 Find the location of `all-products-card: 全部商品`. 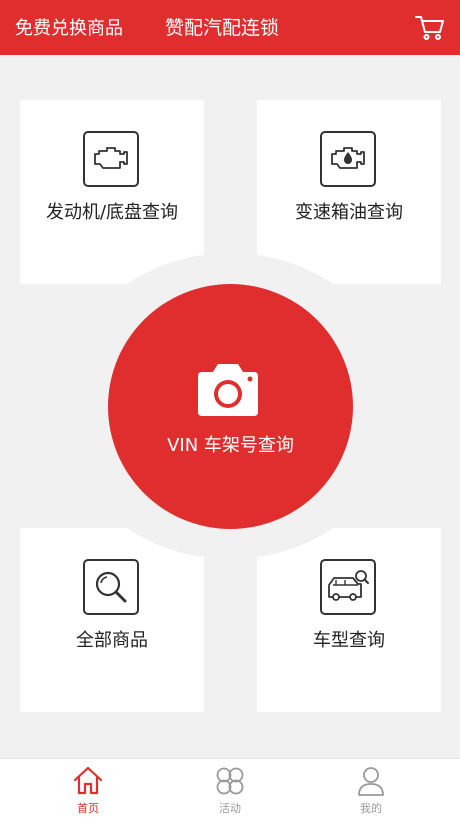

all-products-card: 全部商品 is located at coordinates (112, 620).